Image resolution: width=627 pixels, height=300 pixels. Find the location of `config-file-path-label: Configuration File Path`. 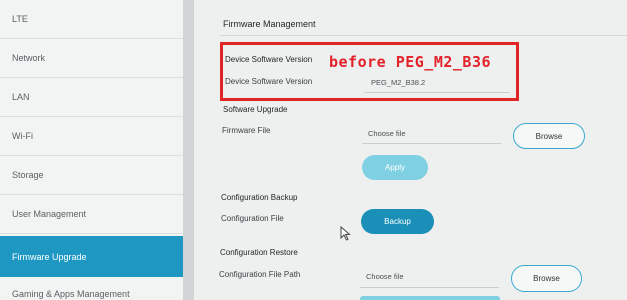

config-file-path-label: Configuration File Path is located at coordinates (260, 274).